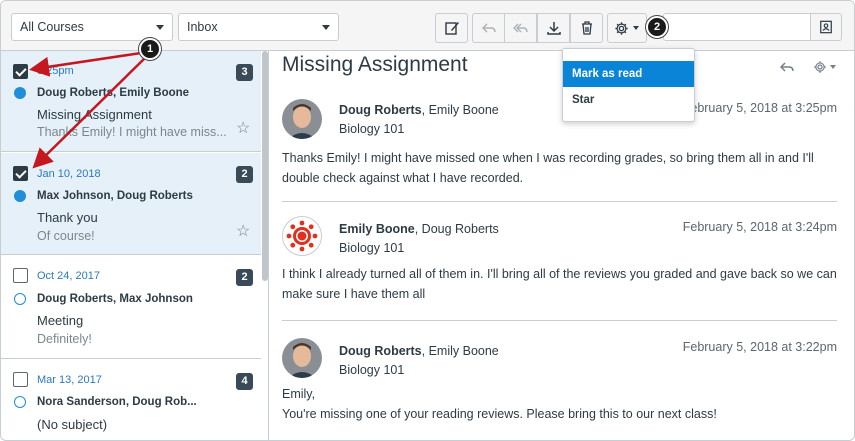 The width and height of the screenshot is (855, 441). I want to click on address-book-icon, so click(826, 27).